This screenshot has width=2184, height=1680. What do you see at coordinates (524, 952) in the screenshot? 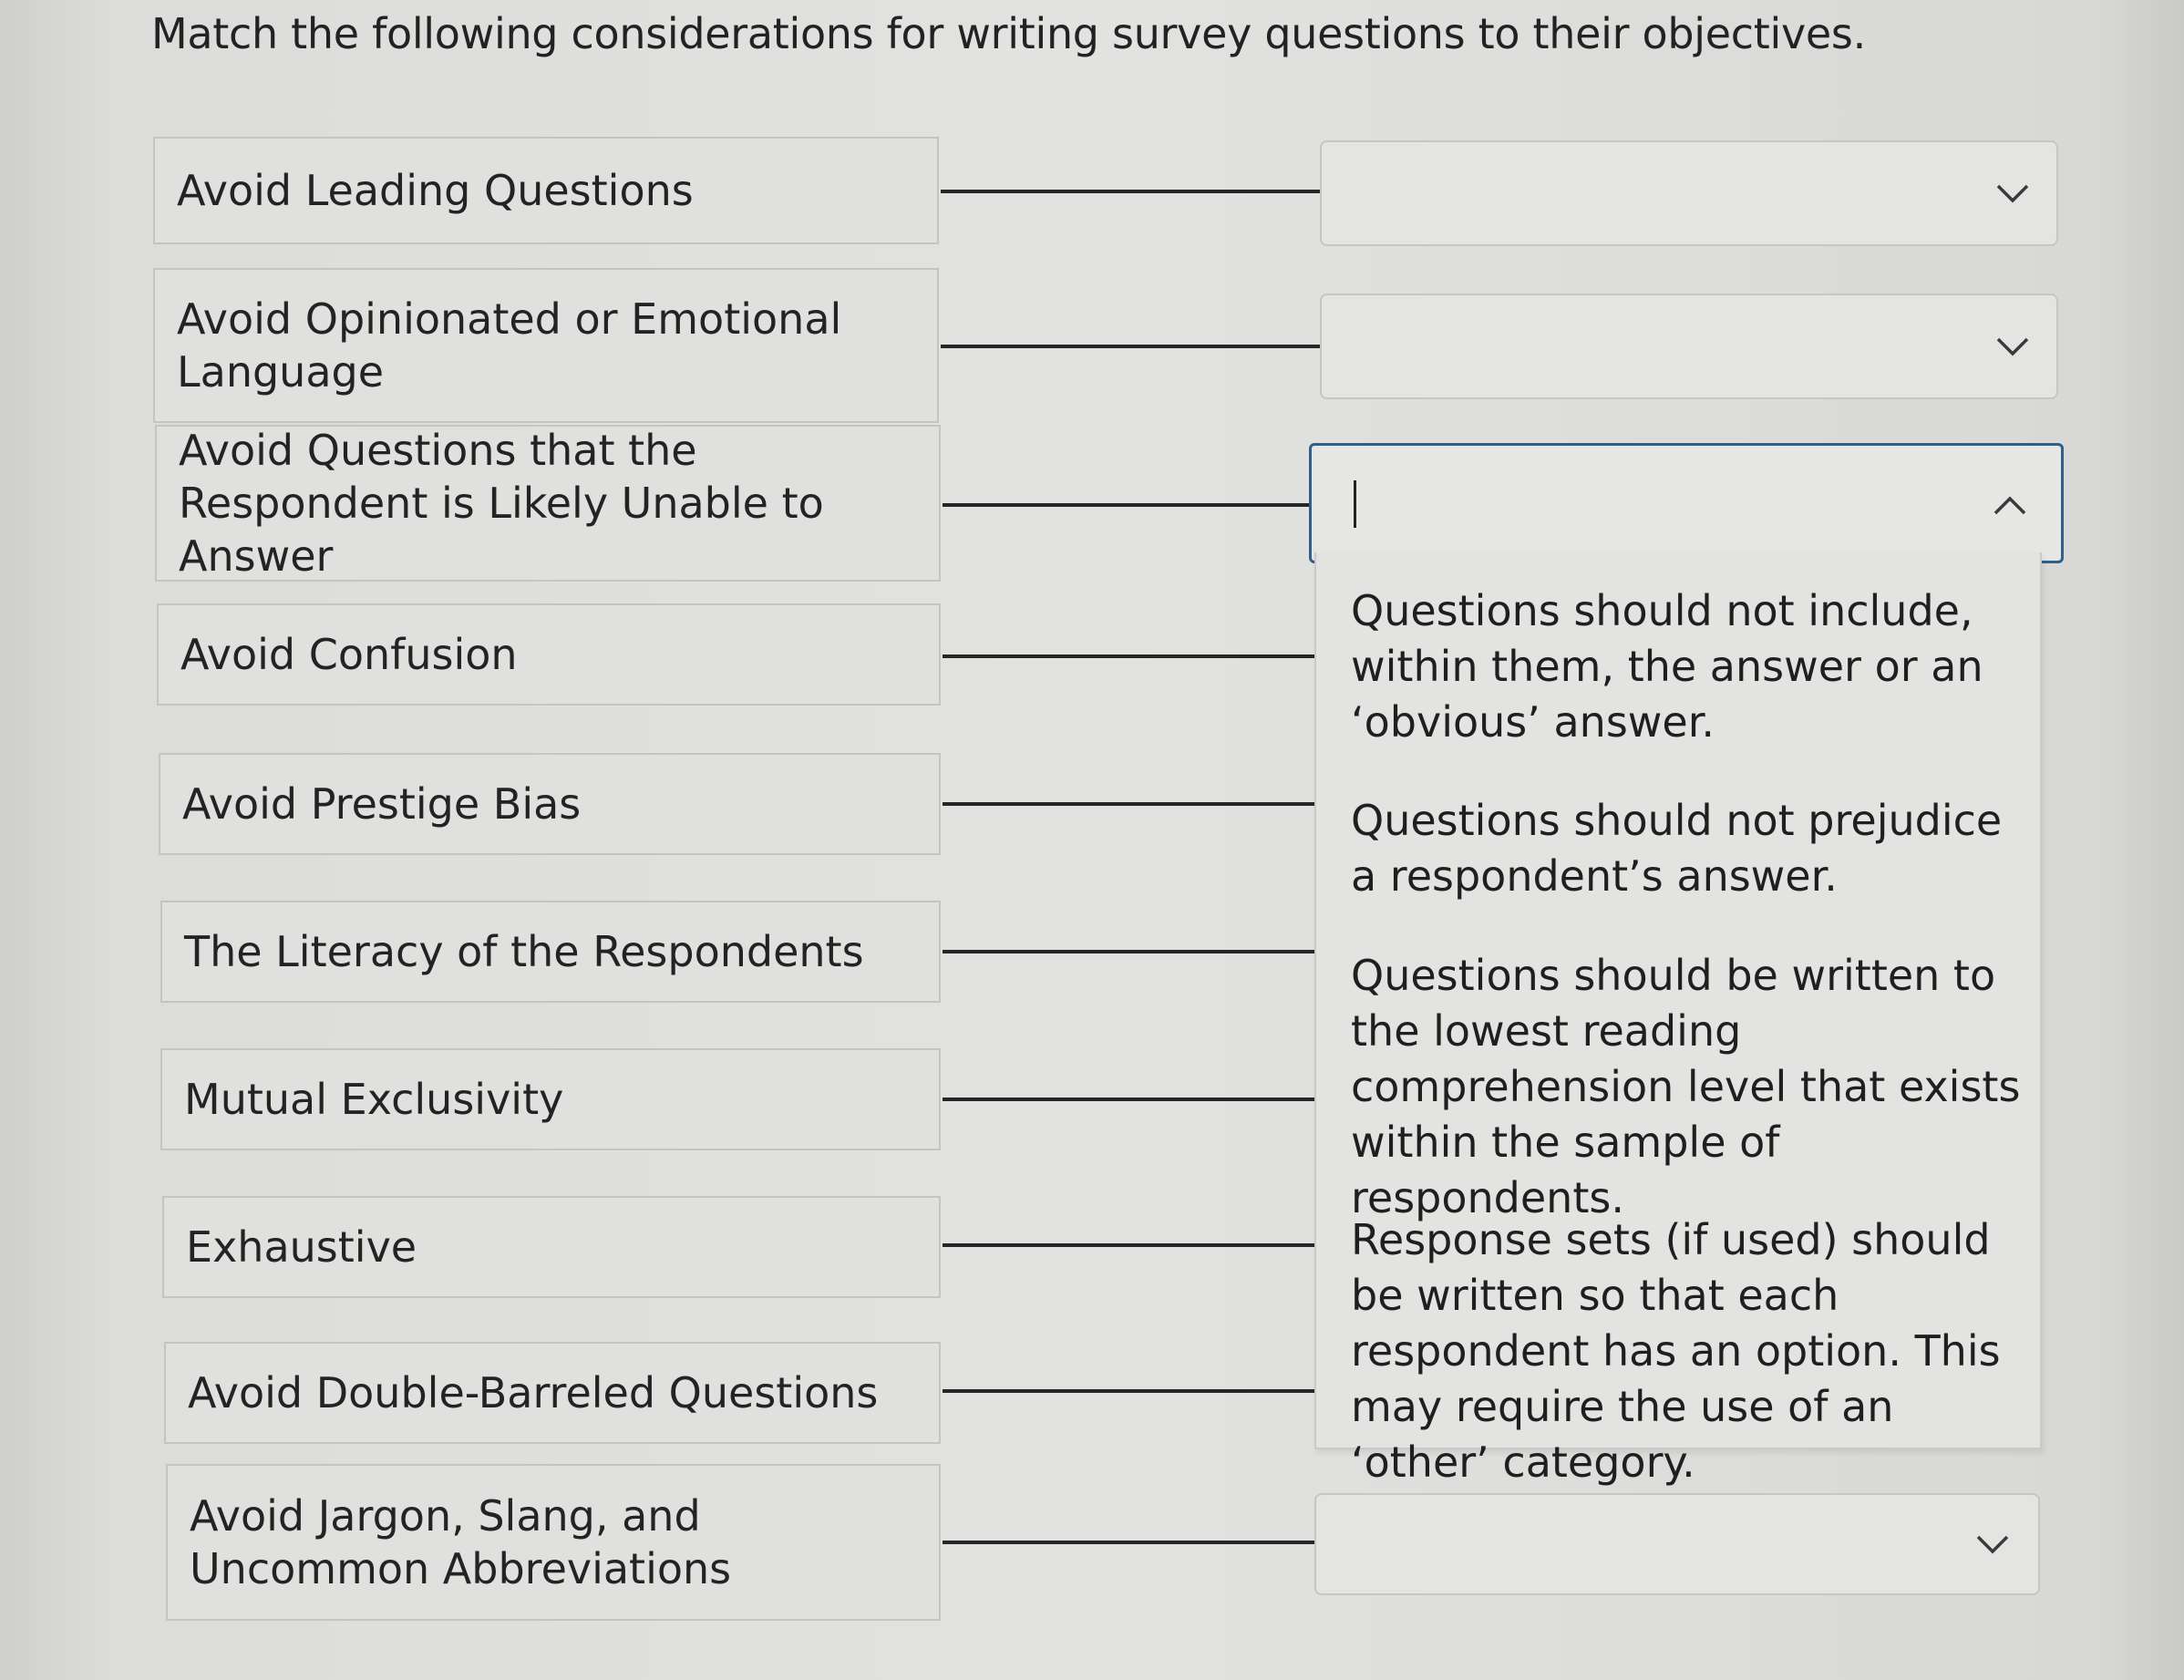
I see `term-label: The Literacy of the Respondents` at bounding box center [524, 952].